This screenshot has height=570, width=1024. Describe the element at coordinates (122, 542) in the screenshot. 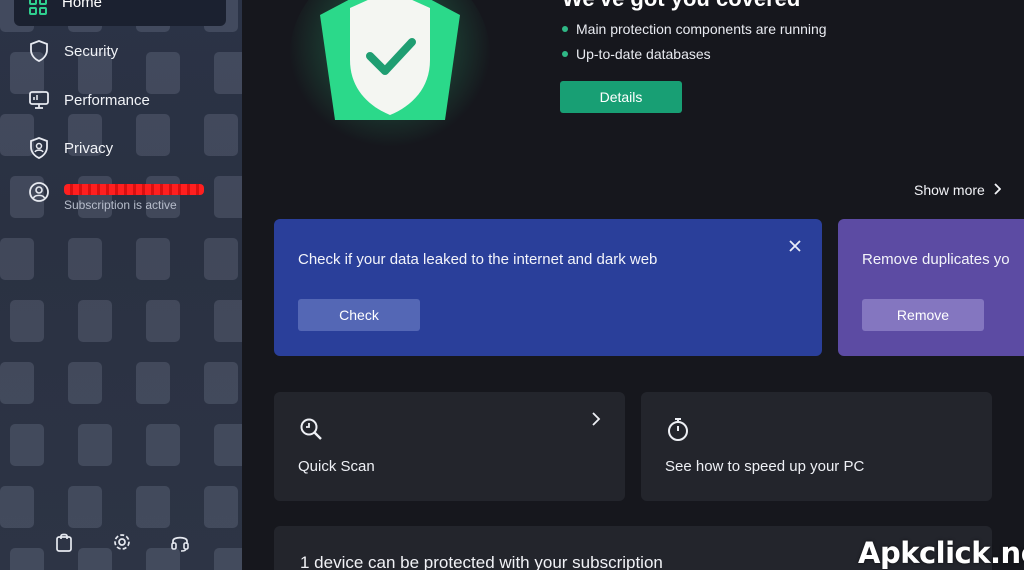

I see `settings-gear-icon` at that location.